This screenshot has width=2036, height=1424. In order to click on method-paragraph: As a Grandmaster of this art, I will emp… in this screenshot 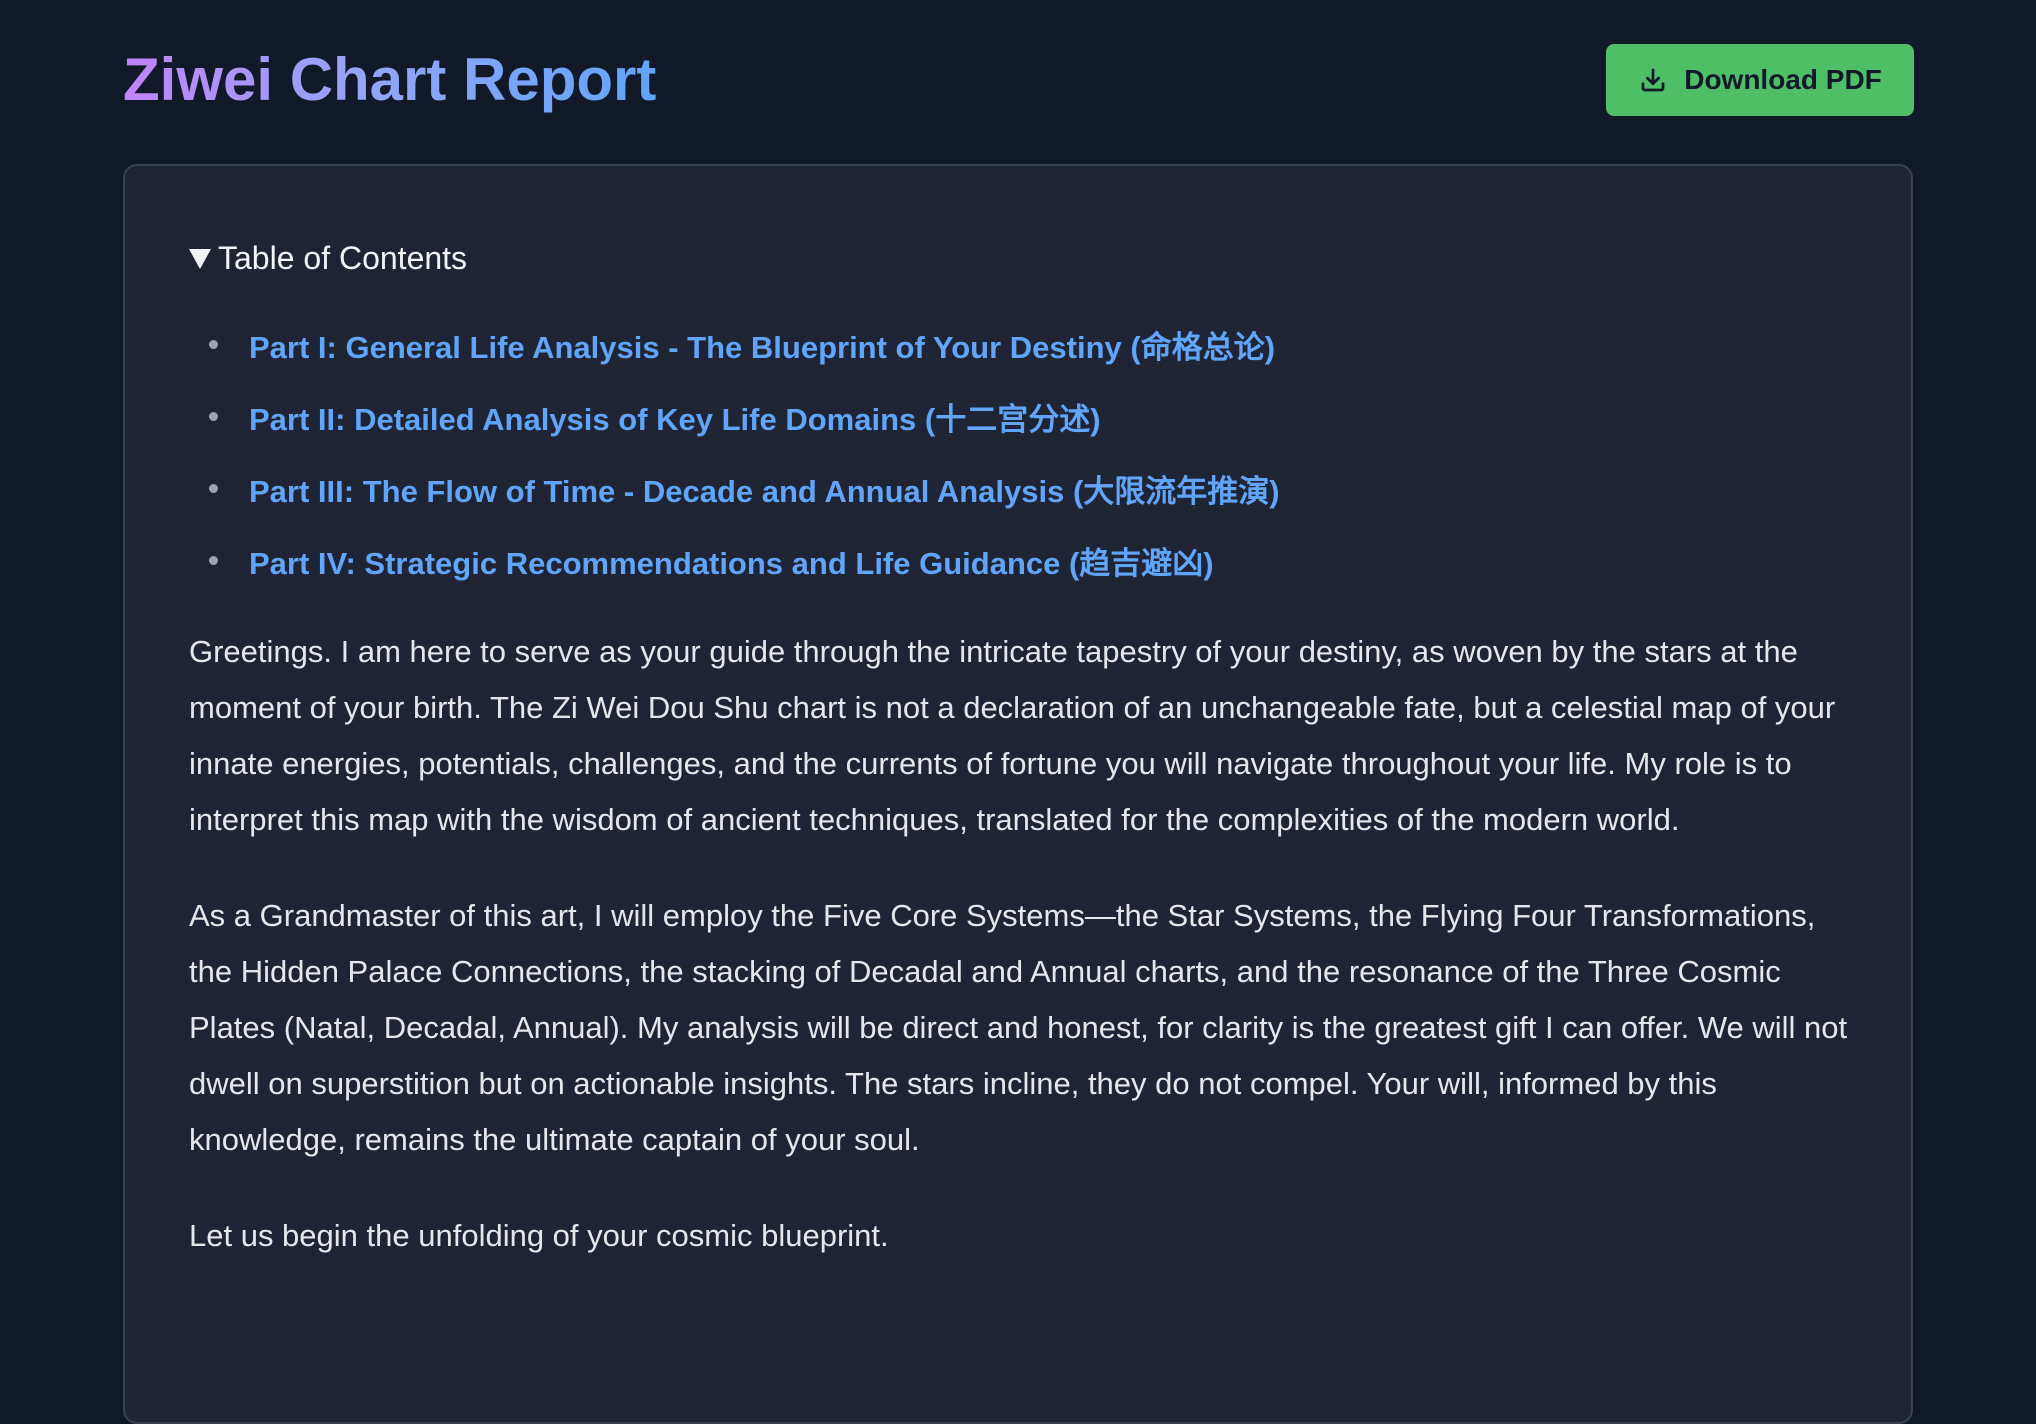, I will do `click(1018, 1027)`.